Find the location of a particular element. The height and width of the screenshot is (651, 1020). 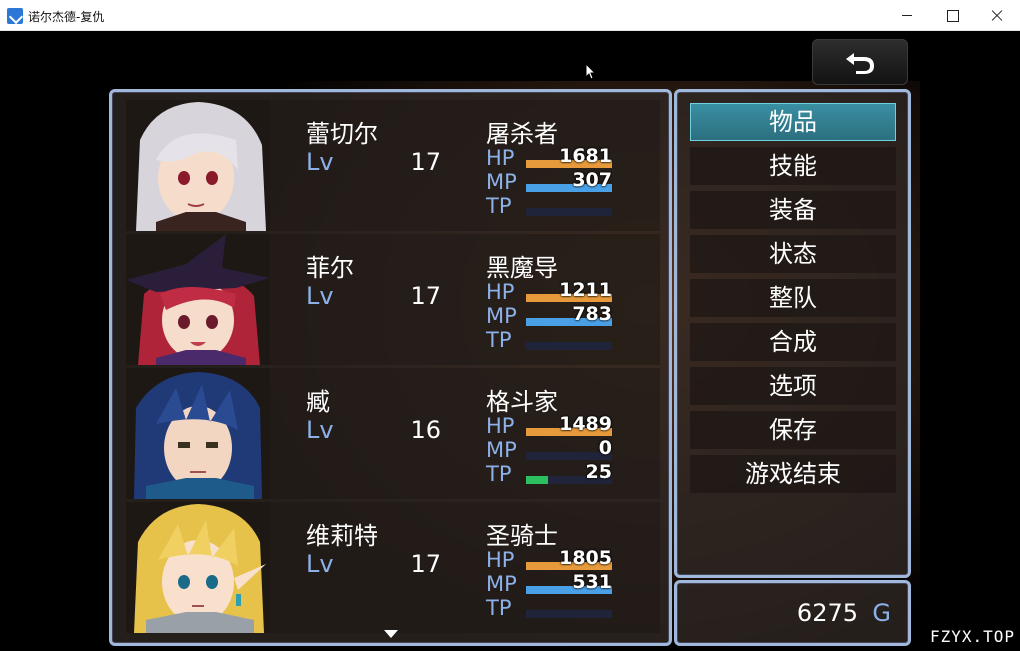

blue-hair-fighter-portrait is located at coordinates (198, 433).